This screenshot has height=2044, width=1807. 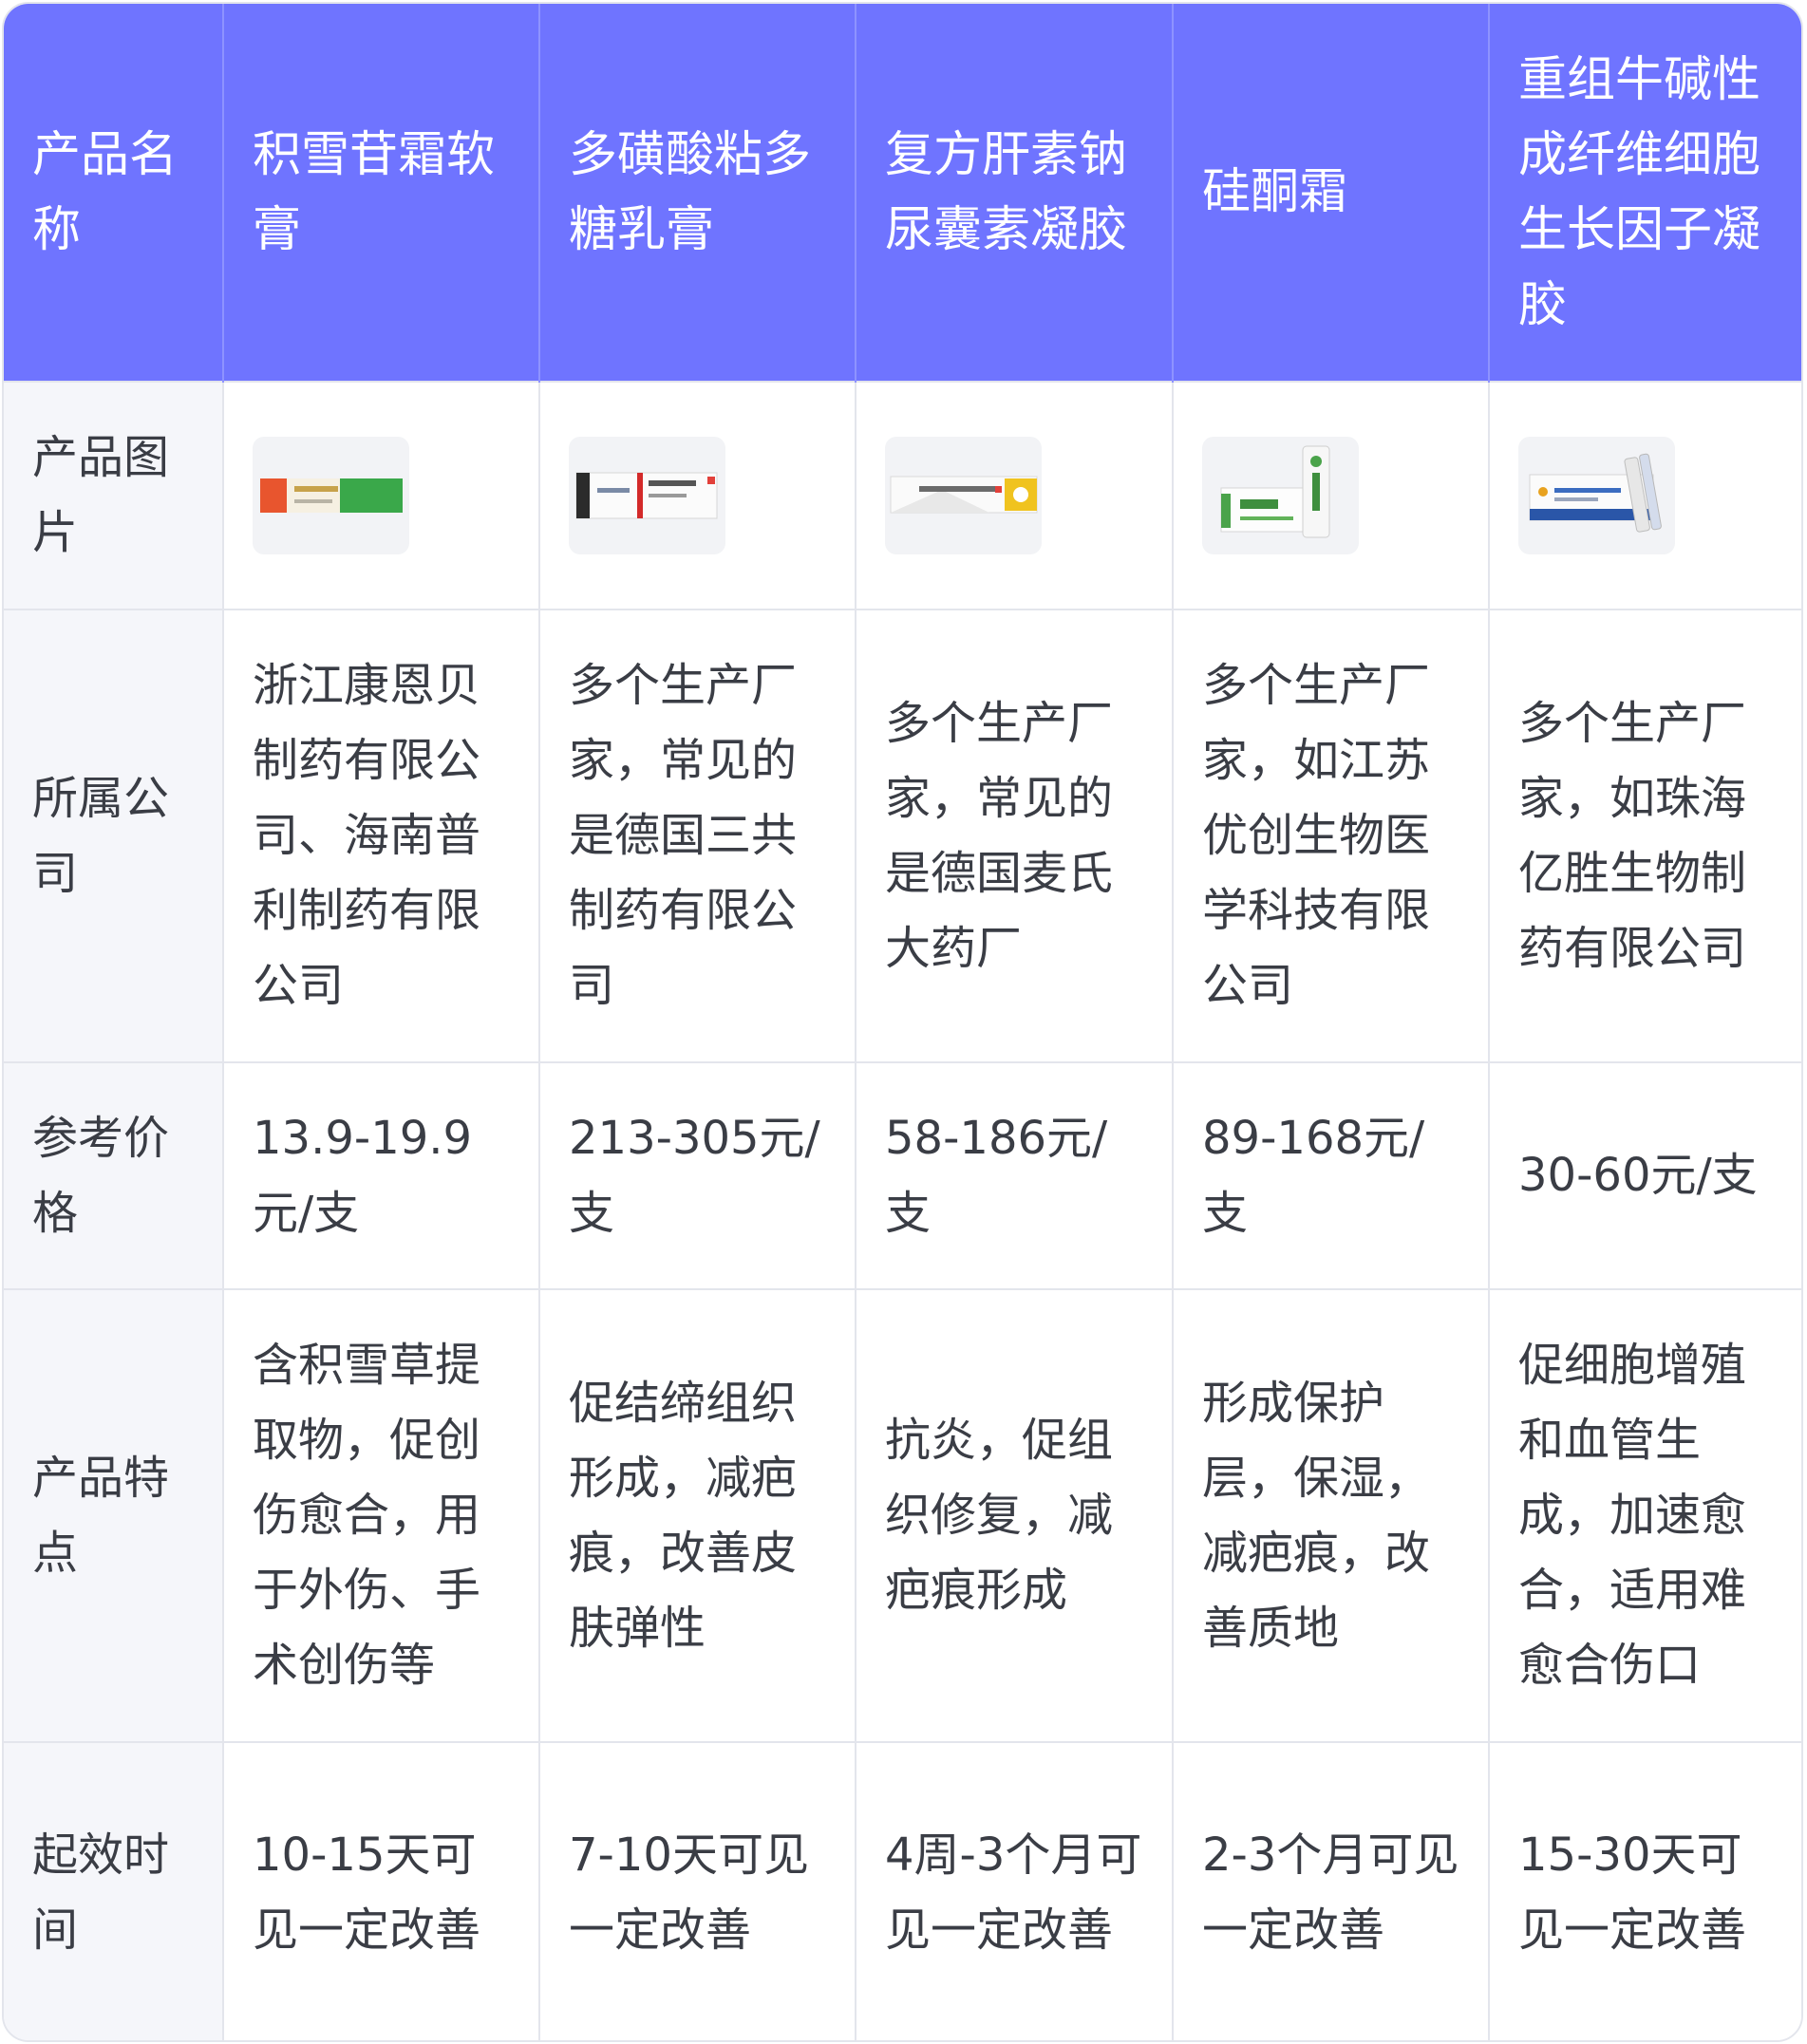 I want to click on table-cell: 含积雪草提取物，促创伤愈合，用于外伤、手术创伤等, so click(x=382, y=1515).